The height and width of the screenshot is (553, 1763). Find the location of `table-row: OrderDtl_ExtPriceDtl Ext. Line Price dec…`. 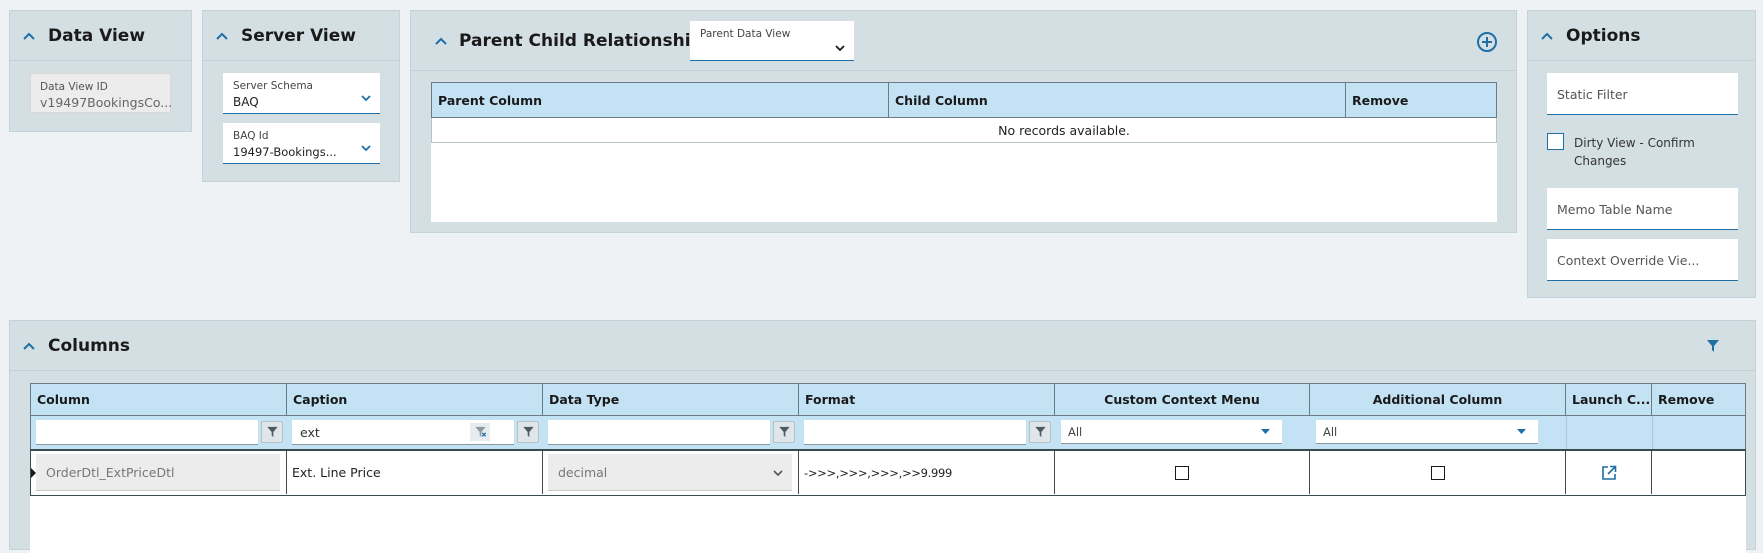

table-row: OrderDtl_ExtPriceDtl Ext. Line Price dec… is located at coordinates (888, 472).